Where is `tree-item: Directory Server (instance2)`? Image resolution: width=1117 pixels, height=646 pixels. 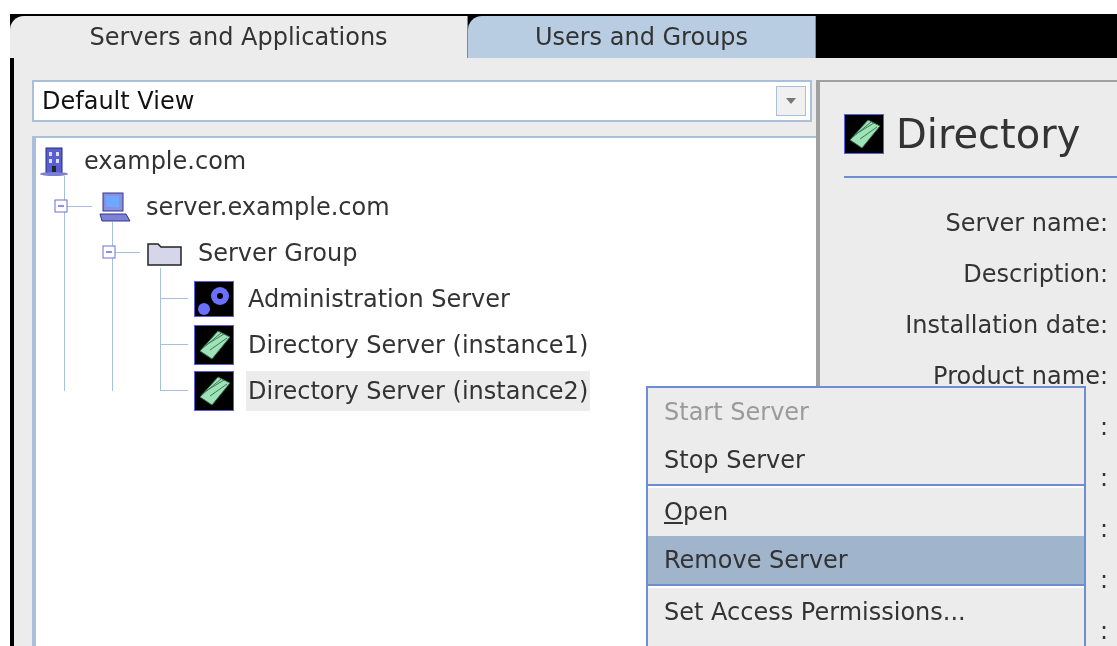 tree-item: Directory Server (instance2) is located at coordinates (418, 391).